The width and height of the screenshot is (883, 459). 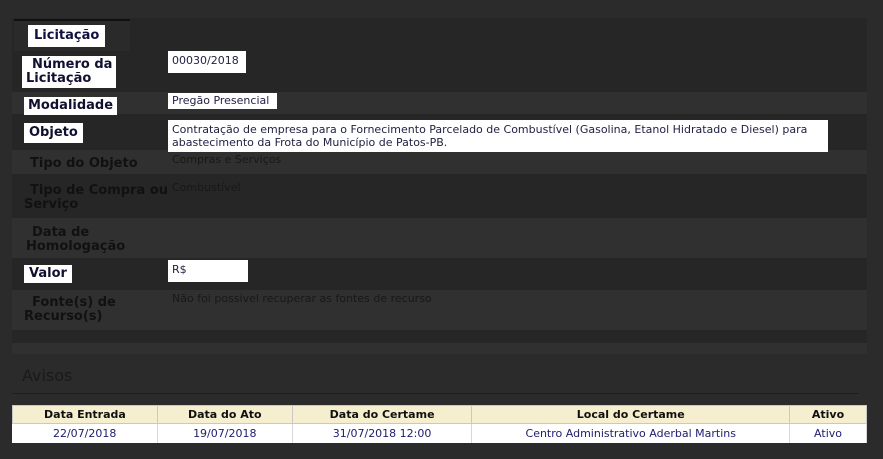 What do you see at coordinates (48, 274) in the screenshot?
I see `valor-label: Valor` at bounding box center [48, 274].